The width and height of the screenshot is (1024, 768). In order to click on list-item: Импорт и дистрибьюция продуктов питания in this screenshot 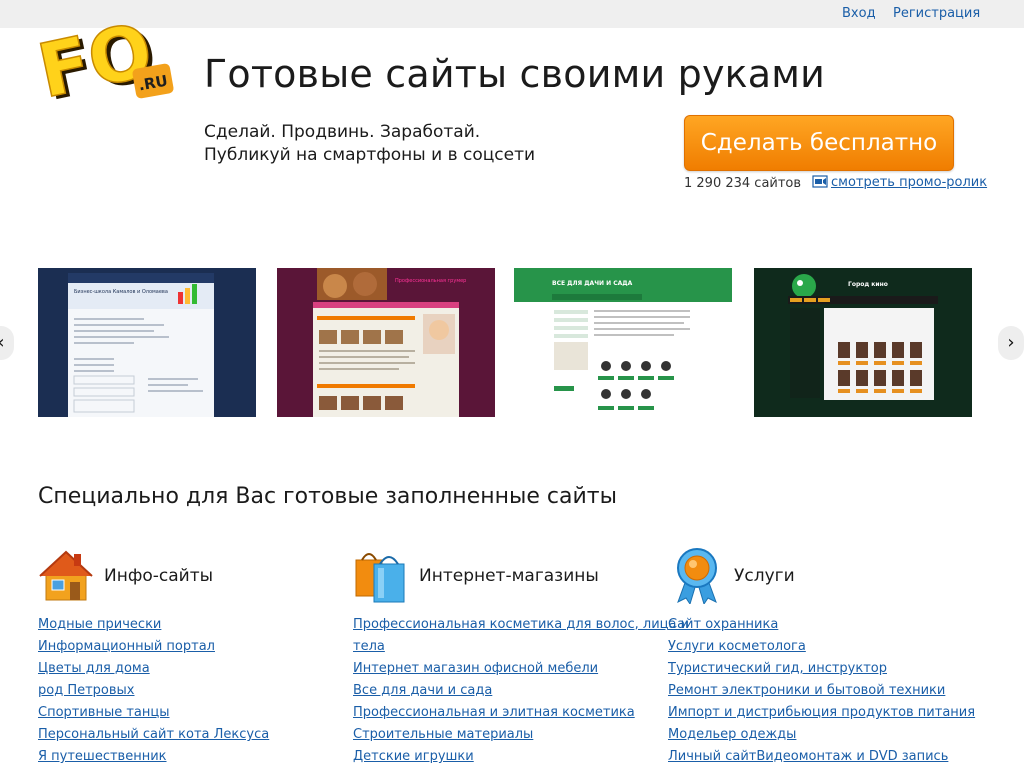, I will do `click(821, 713)`.